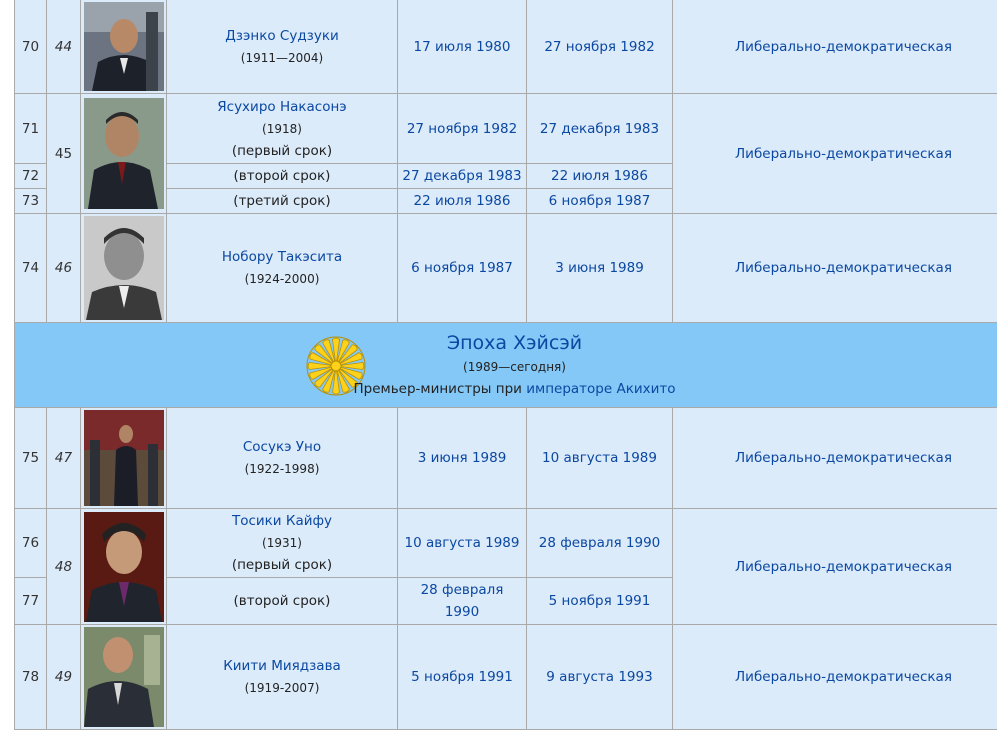 The image size is (997, 735). I want to click on term-end-link: 10 августа 1989, so click(599, 458).